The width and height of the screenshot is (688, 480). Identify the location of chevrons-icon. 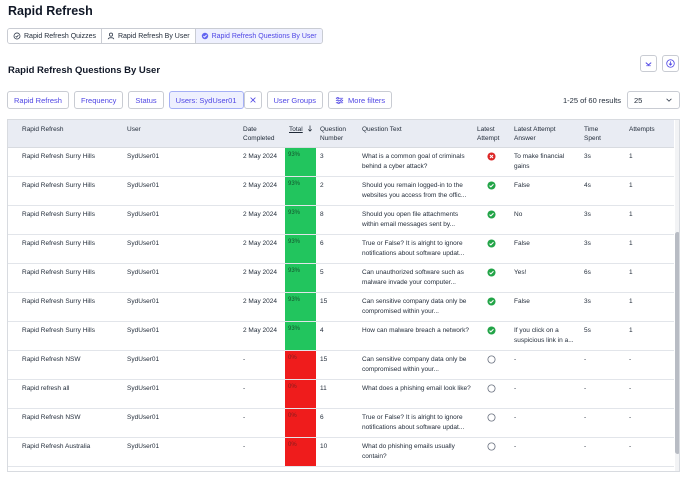
(648, 64).